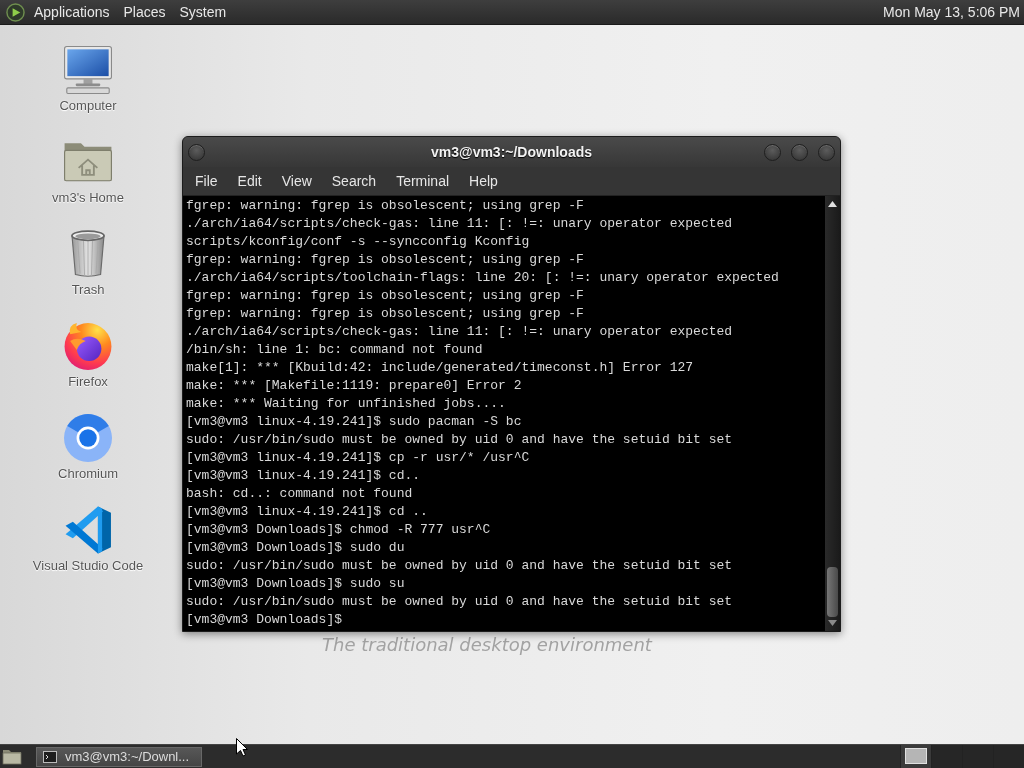 The image size is (1024, 768). What do you see at coordinates (15, 12) in the screenshot?
I see `play-circle-icon` at bounding box center [15, 12].